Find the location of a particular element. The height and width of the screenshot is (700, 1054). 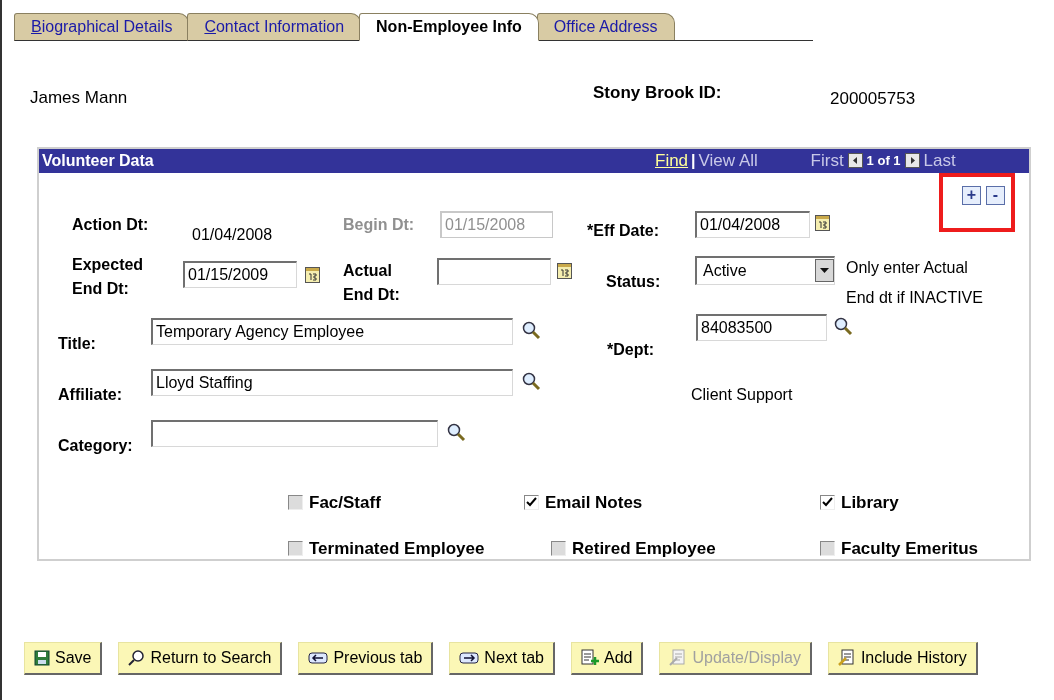

id-value: 200005753 is located at coordinates (873, 99).